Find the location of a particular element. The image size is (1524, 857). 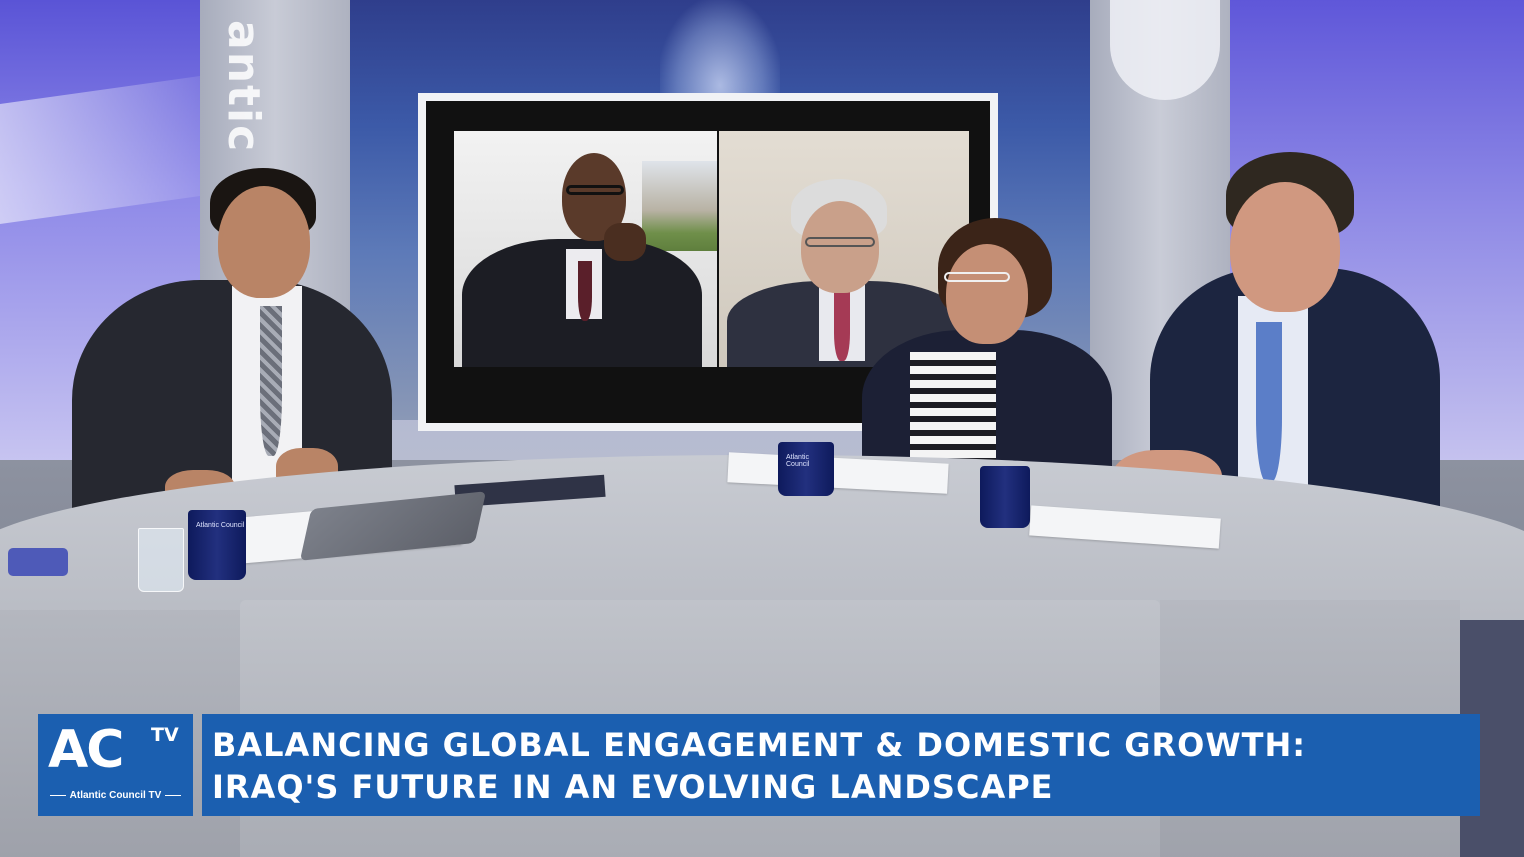

remote-guest-feed-right is located at coordinates (844, 249).